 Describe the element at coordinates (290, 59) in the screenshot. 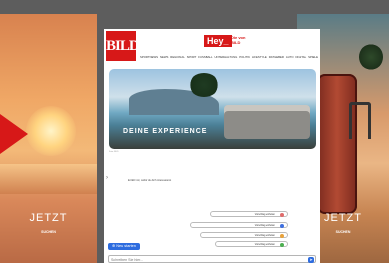

I see `nav-item: AUTO` at that location.